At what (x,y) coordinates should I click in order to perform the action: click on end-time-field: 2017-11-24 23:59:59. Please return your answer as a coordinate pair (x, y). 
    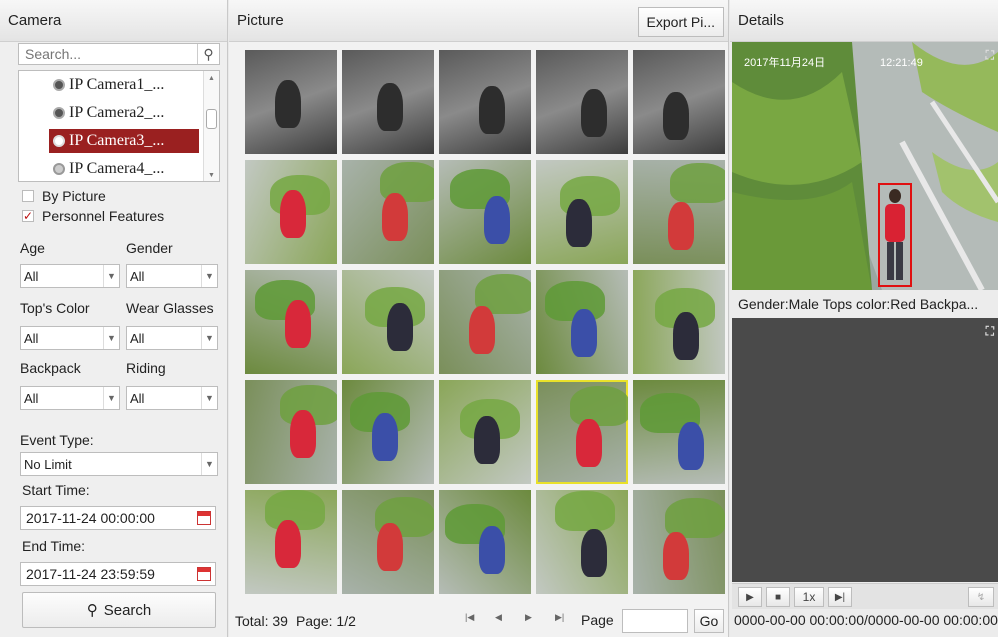
    Looking at the image, I should click on (118, 574).